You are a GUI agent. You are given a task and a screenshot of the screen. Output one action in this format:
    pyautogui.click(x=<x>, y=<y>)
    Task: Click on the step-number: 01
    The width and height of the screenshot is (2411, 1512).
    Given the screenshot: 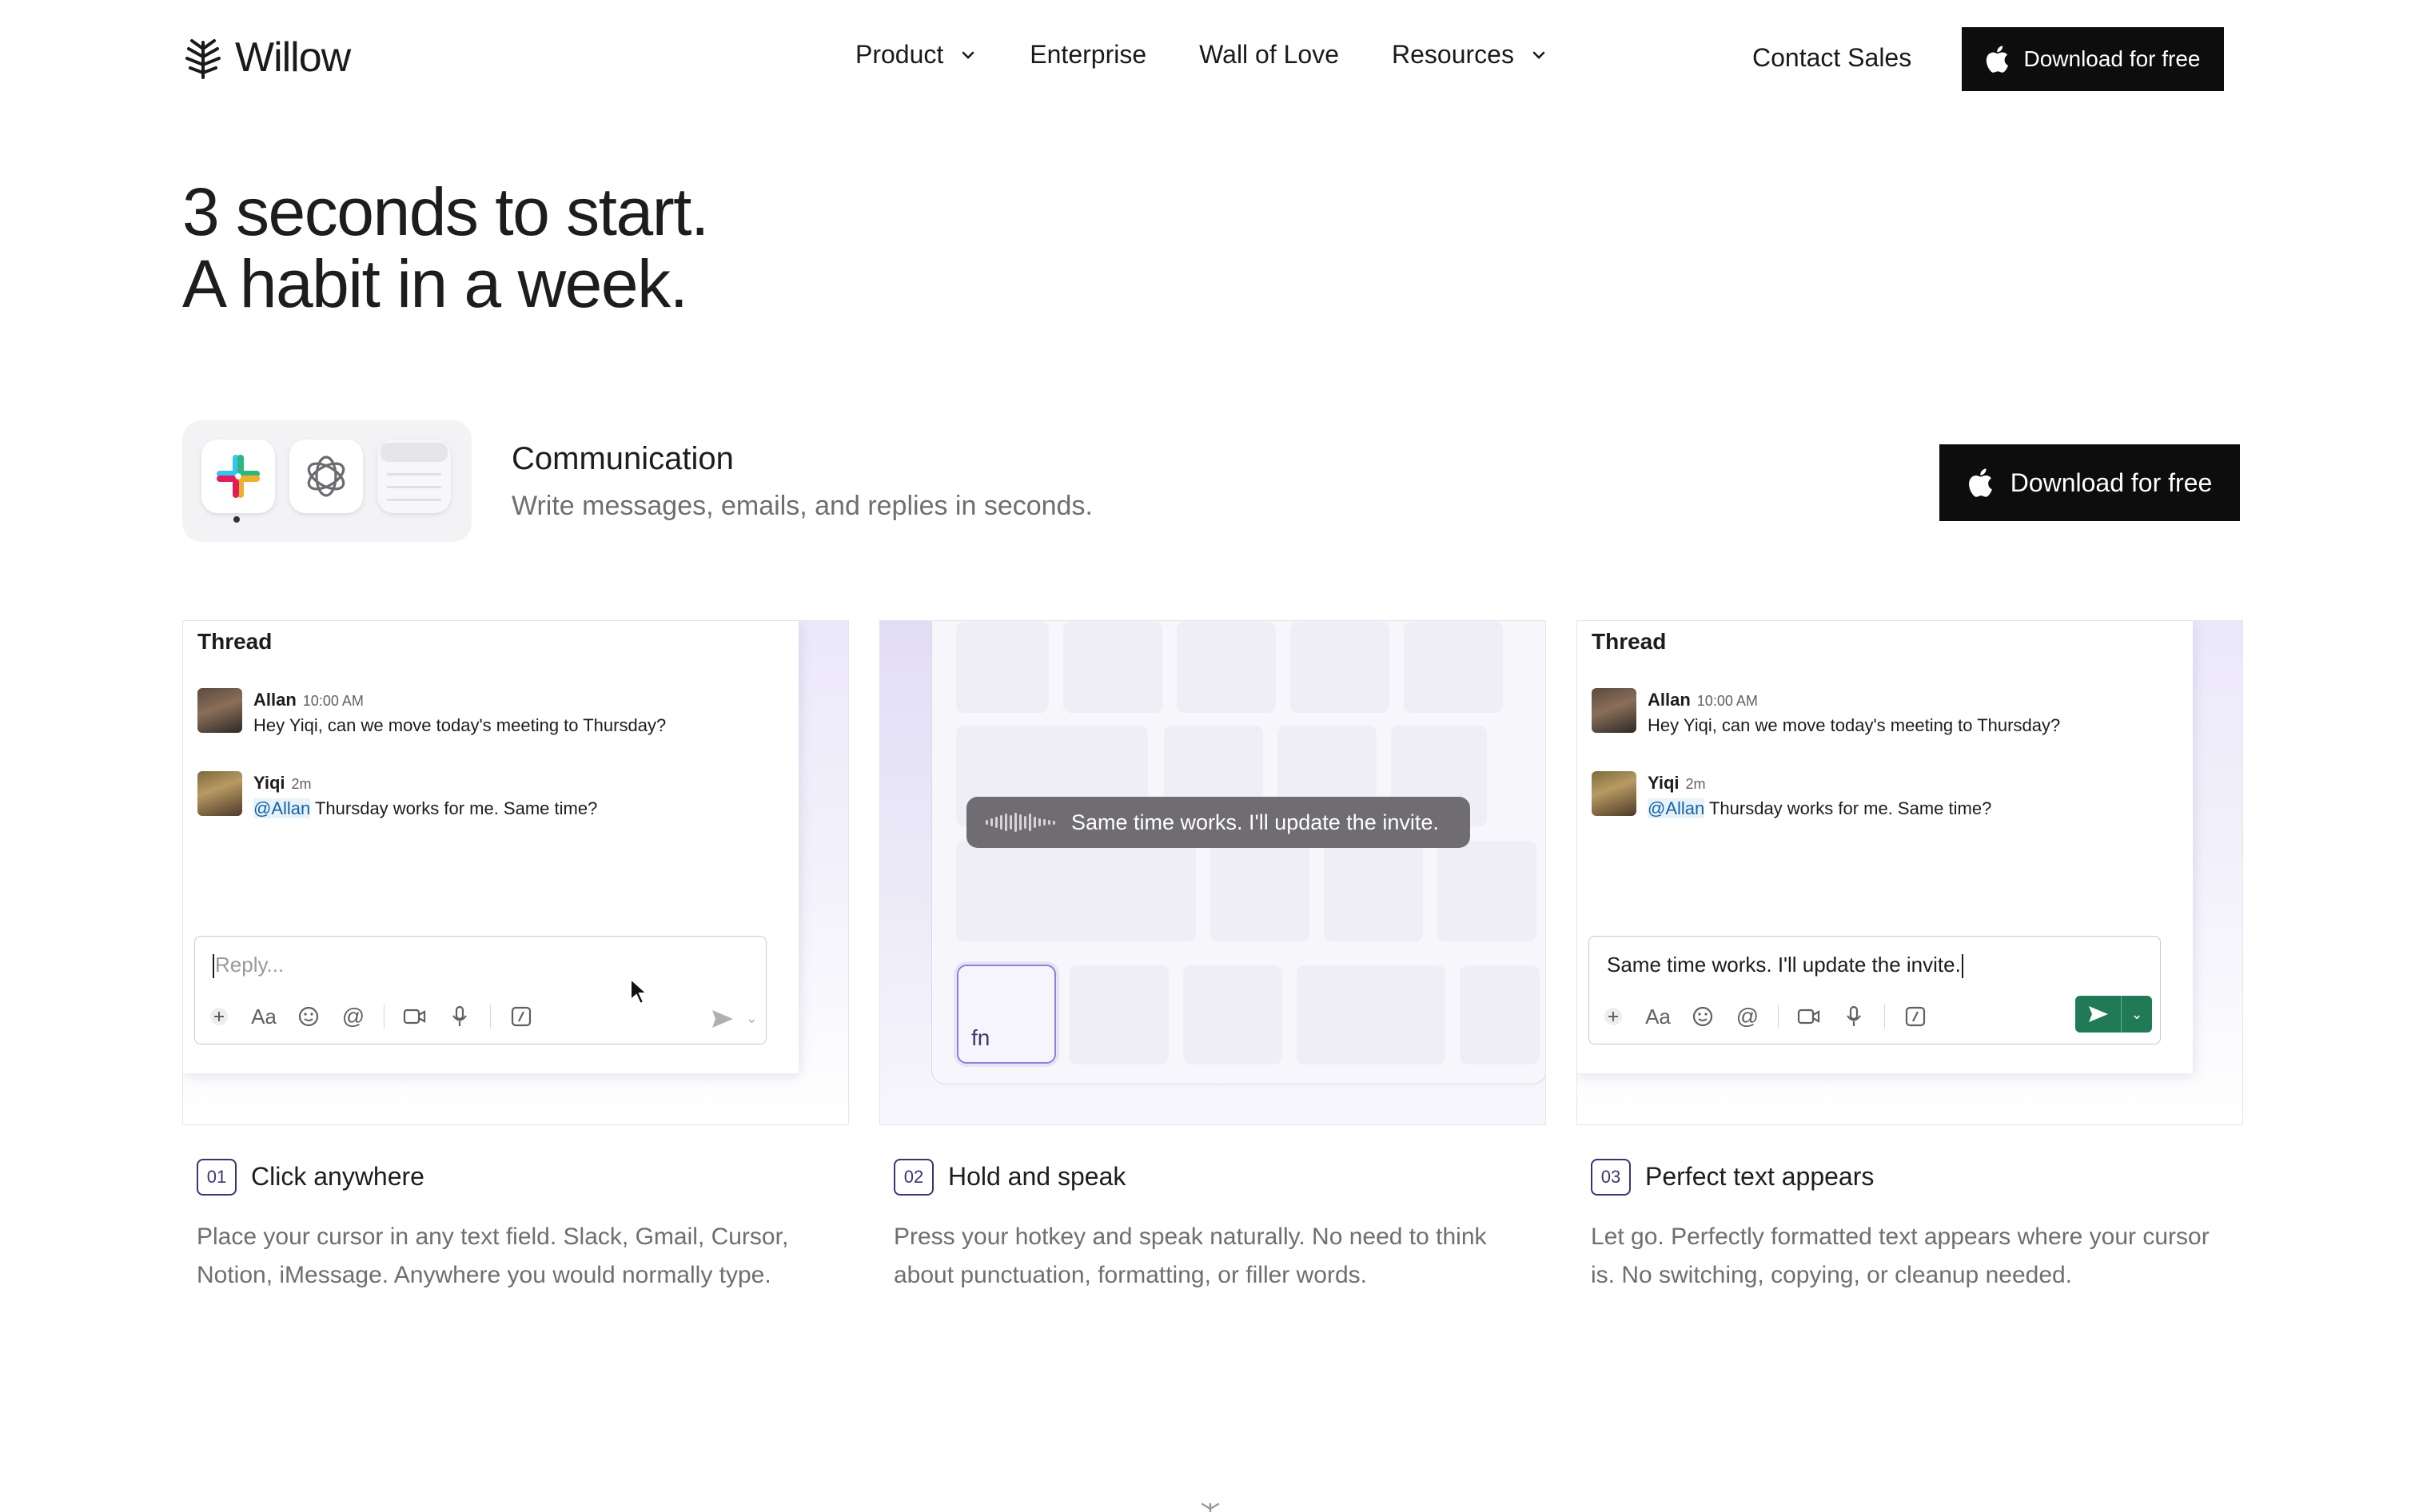 What is the action you would take?
    pyautogui.click(x=217, y=1177)
    